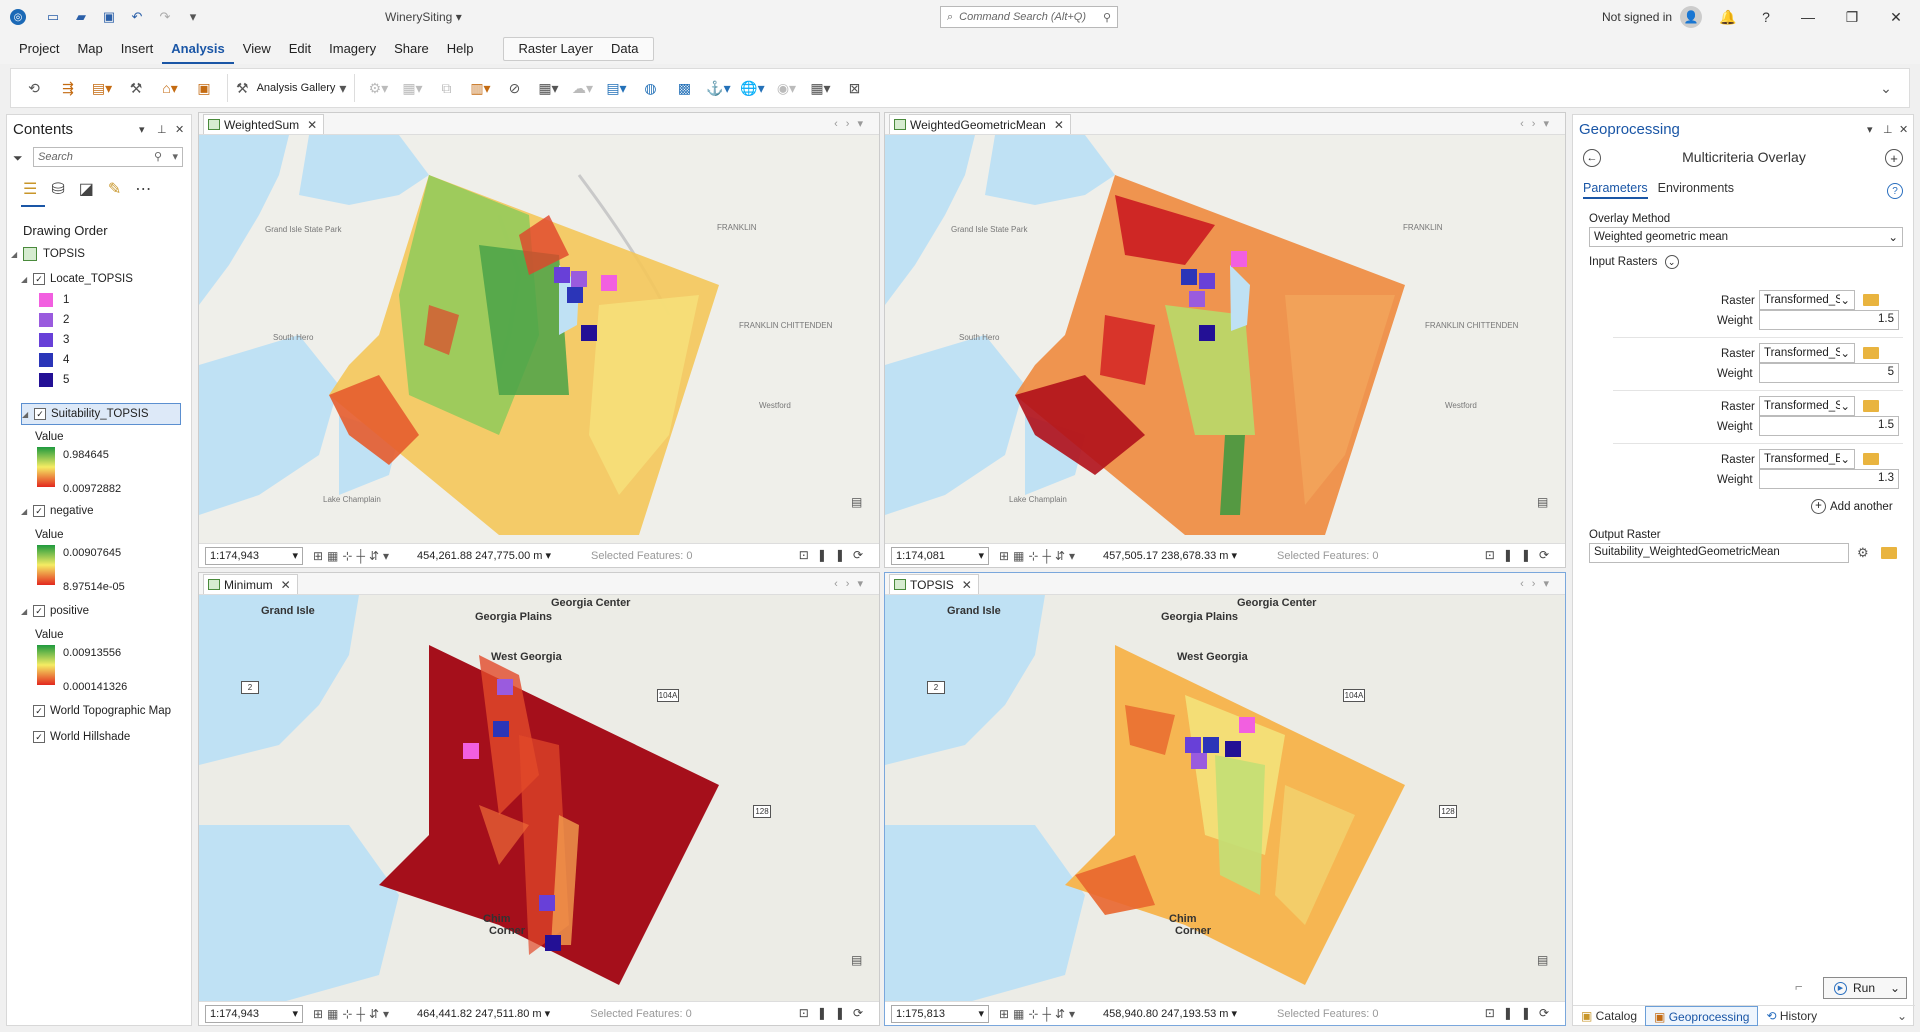  Describe the element at coordinates (204, 88) in the screenshot. I see `toolbox-icon: ▣` at that location.